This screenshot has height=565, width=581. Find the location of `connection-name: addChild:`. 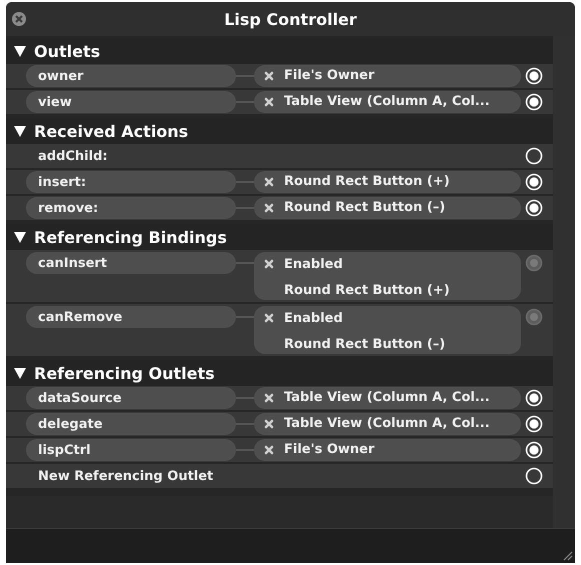

connection-name: addChild: is located at coordinates (72, 156).